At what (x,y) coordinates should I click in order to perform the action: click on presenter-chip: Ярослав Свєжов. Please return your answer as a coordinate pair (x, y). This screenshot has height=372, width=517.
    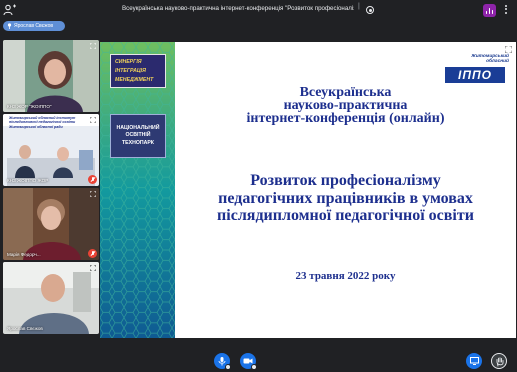
    Looking at the image, I should click on (34, 26).